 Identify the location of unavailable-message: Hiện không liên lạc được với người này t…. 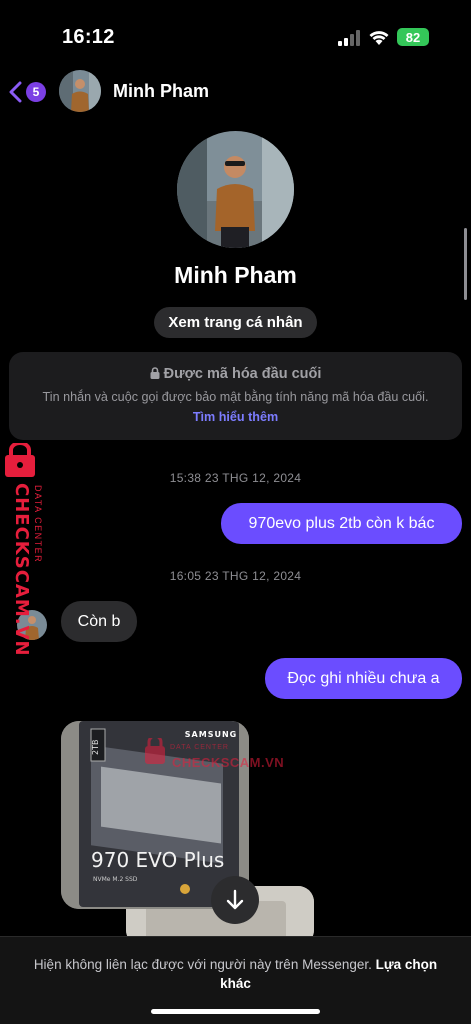
(202, 964).